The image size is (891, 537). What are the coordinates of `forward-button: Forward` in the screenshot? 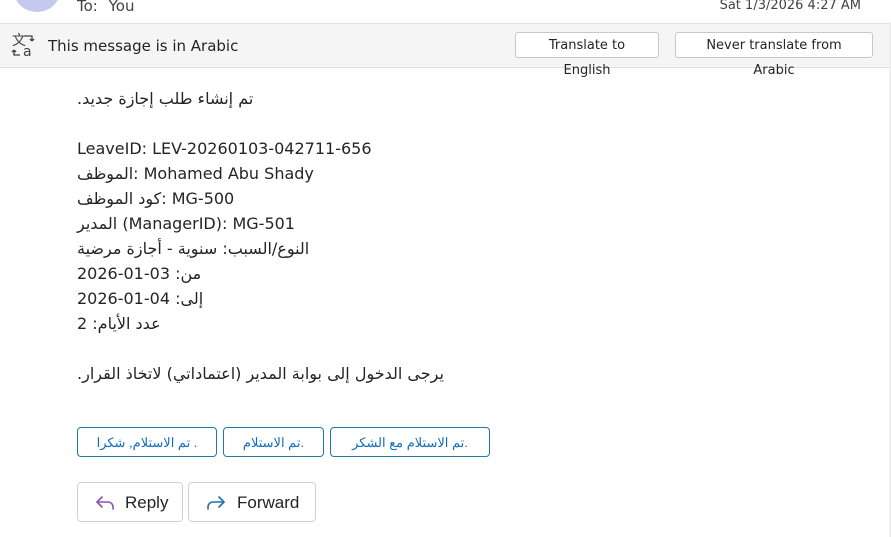 It's located at (252, 502).